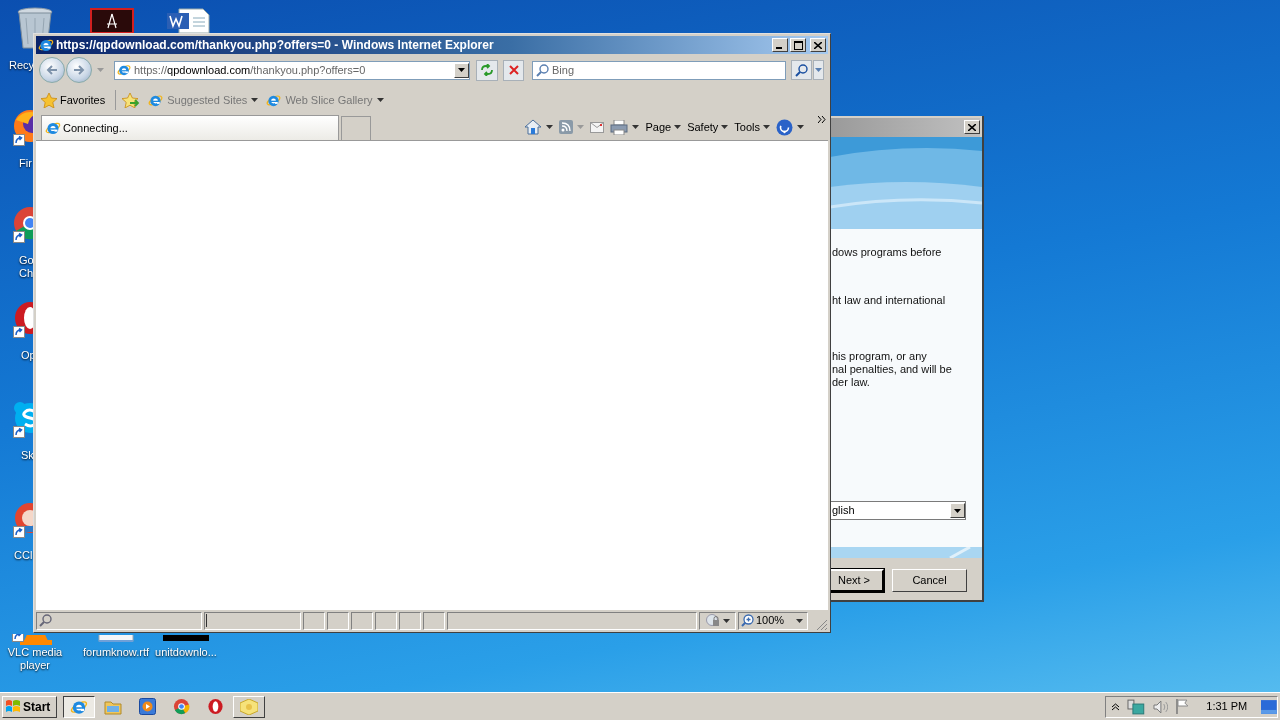 This screenshot has height=720, width=1280. I want to click on minimize-button, so click(780, 45).